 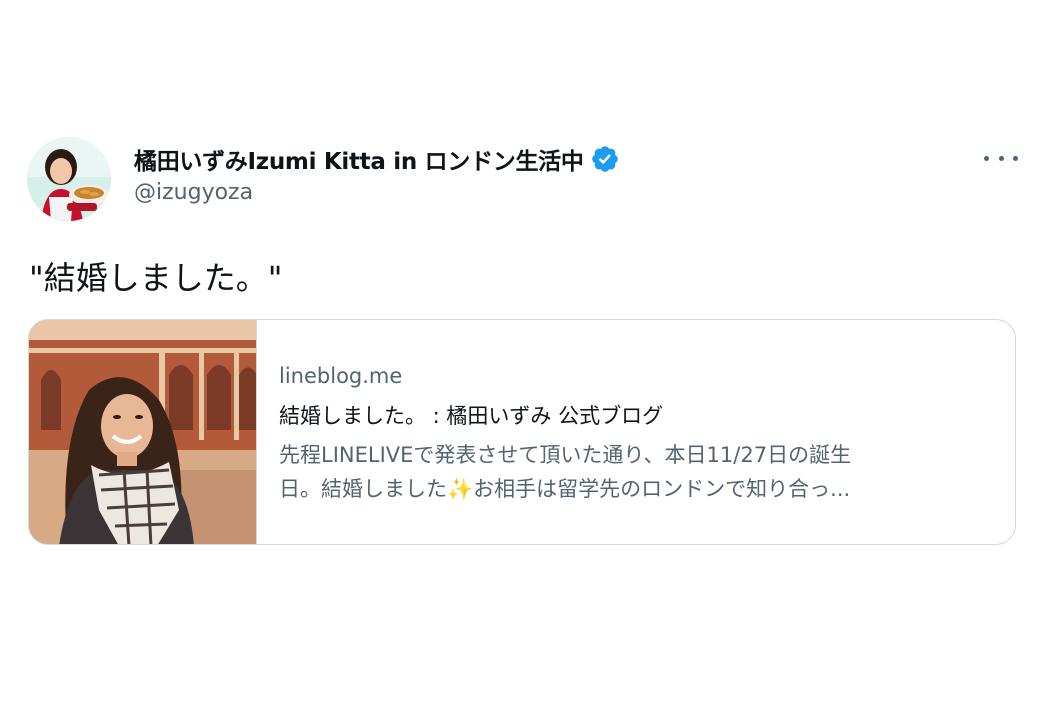 I want to click on author-handle: @izugyoza, so click(x=193, y=192).